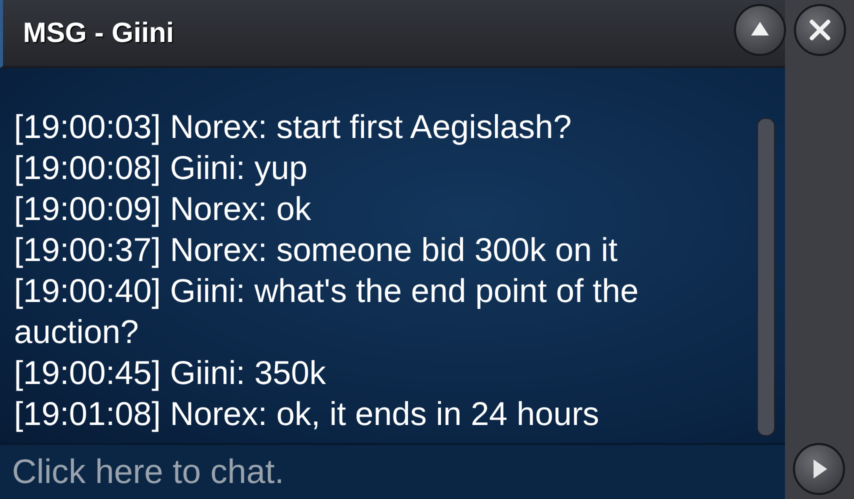 The image size is (854, 499). I want to click on chat-input: Click here to chat., so click(392, 471).